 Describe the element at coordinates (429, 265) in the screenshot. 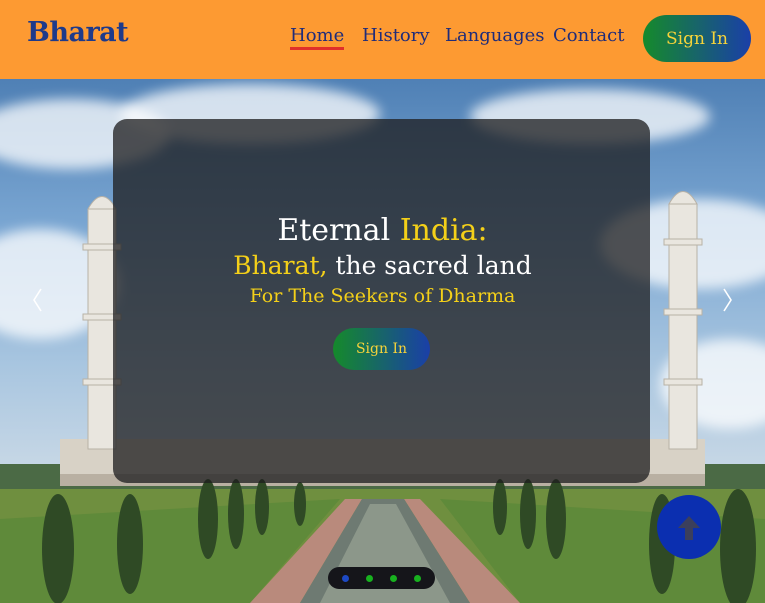

I see `hero-subtitle-rest: the sacred land` at that location.